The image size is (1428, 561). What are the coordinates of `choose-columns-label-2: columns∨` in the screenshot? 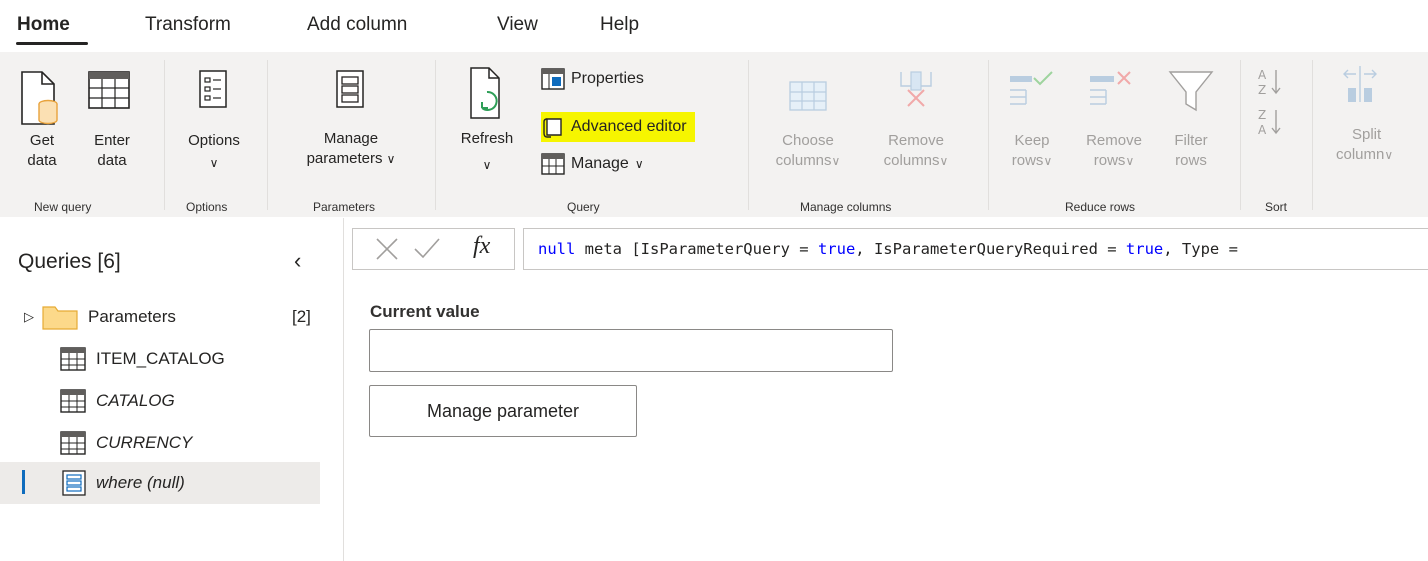 It's located at (808, 161).